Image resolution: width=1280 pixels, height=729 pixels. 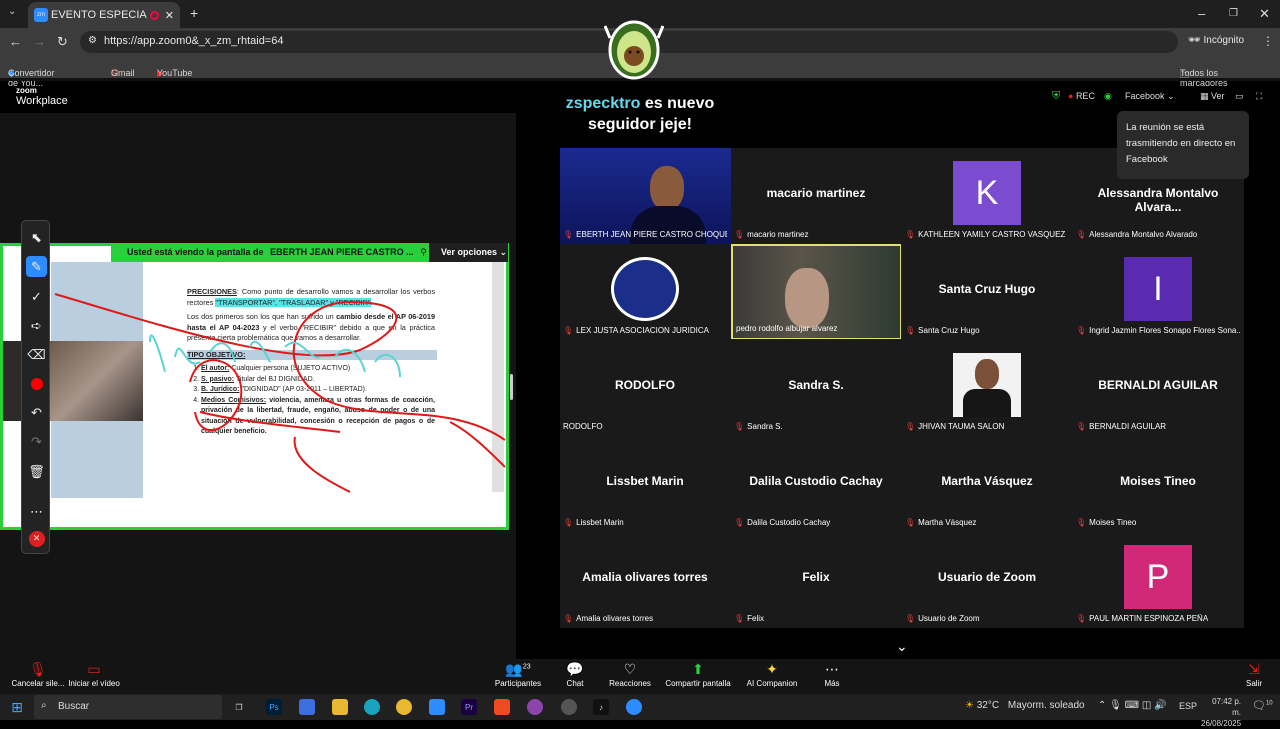 What do you see at coordinates (511, 387) in the screenshot?
I see `panel-resize-handle` at bounding box center [511, 387].